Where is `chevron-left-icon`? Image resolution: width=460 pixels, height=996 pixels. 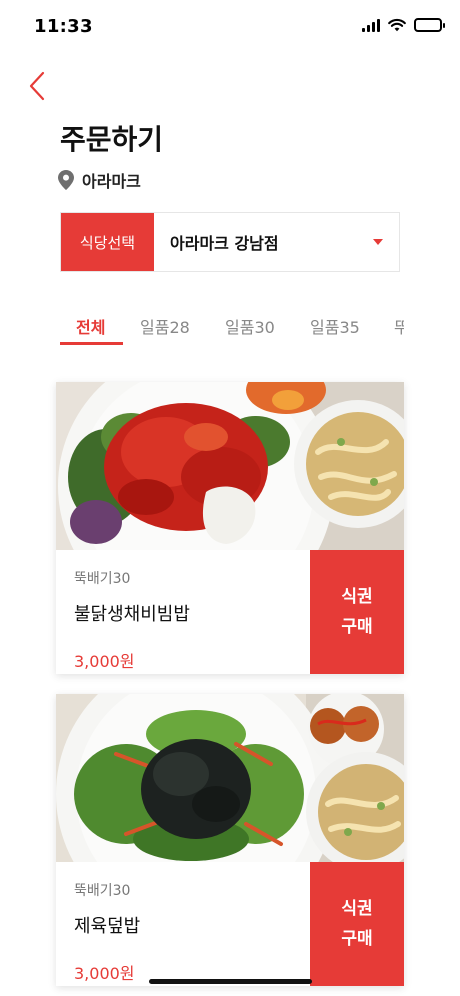 chevron-left-icon is located at coordinates (37, 86).